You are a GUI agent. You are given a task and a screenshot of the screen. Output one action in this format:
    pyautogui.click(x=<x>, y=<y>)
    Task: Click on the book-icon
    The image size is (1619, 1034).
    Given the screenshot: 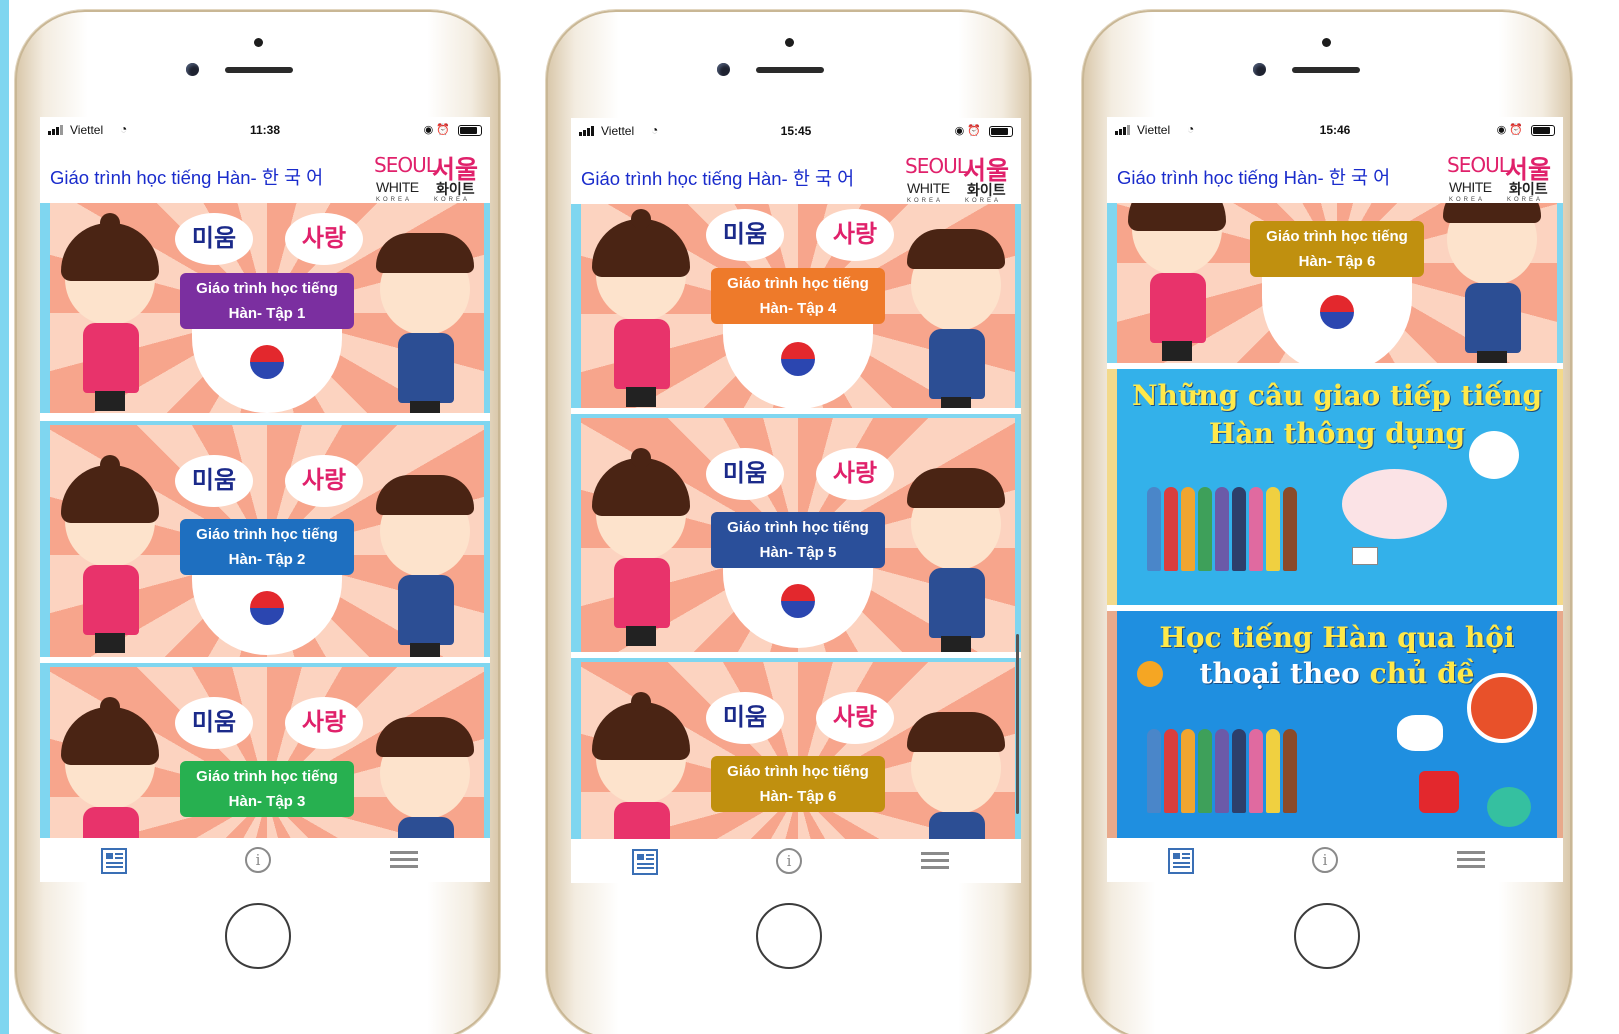 What is the action you would take?
    pyautogui.click(x=1150, y=674)
    